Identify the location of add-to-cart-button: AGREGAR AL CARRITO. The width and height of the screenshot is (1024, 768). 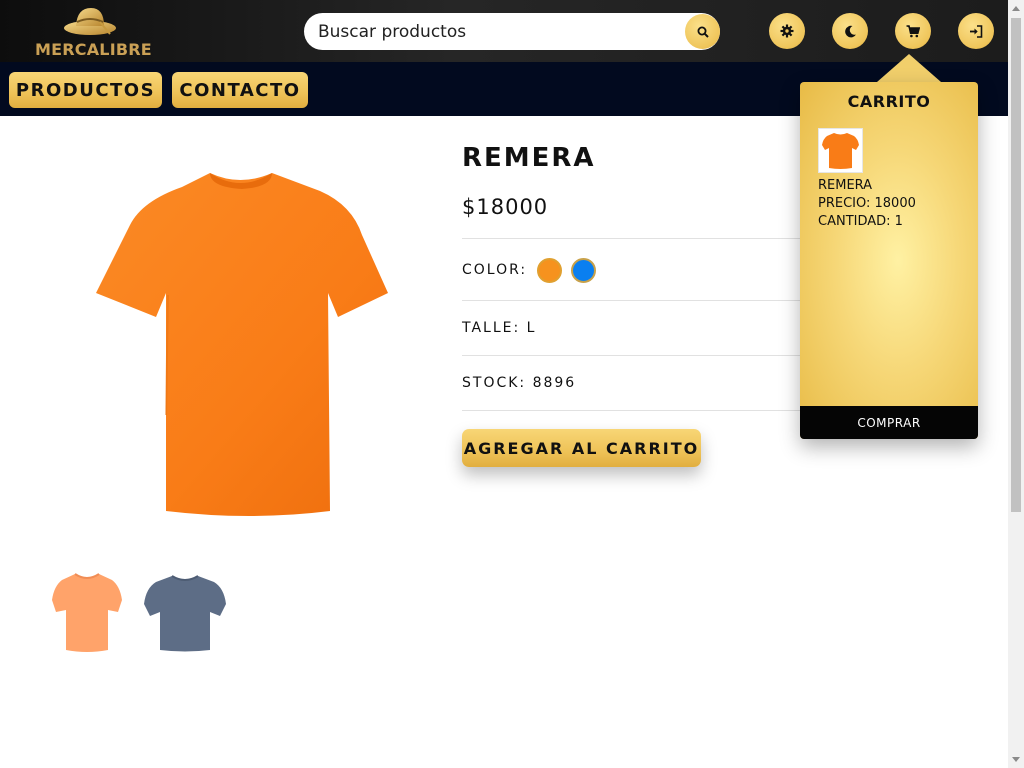
(581, 448).